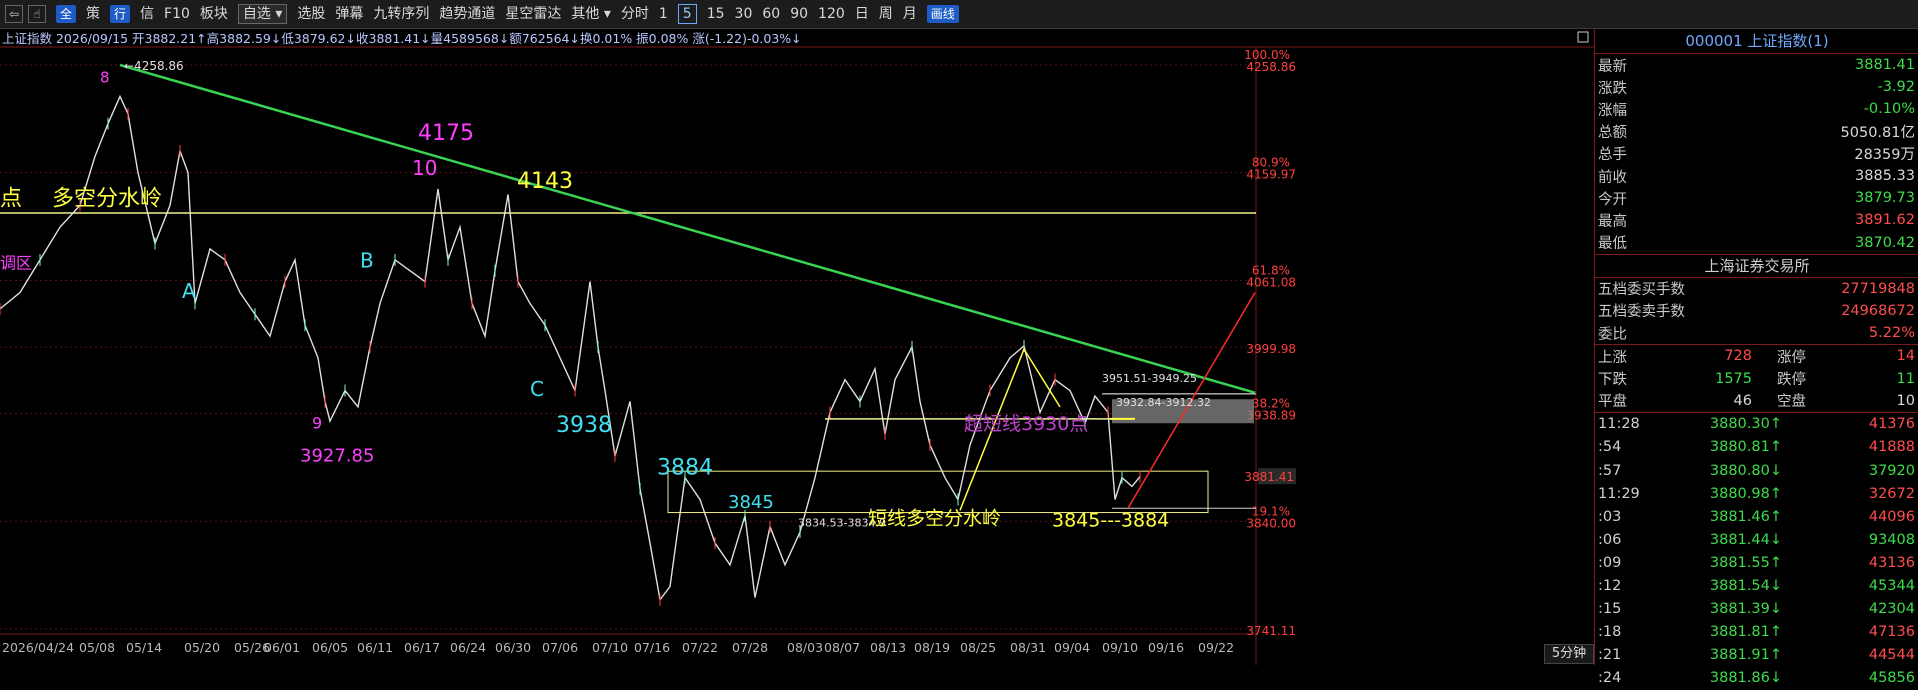 Image resolution: width=1918 pixels, height=690 pixels. I want to click on annotation-19: 3932.84-3912.32, so click(1163, 402).